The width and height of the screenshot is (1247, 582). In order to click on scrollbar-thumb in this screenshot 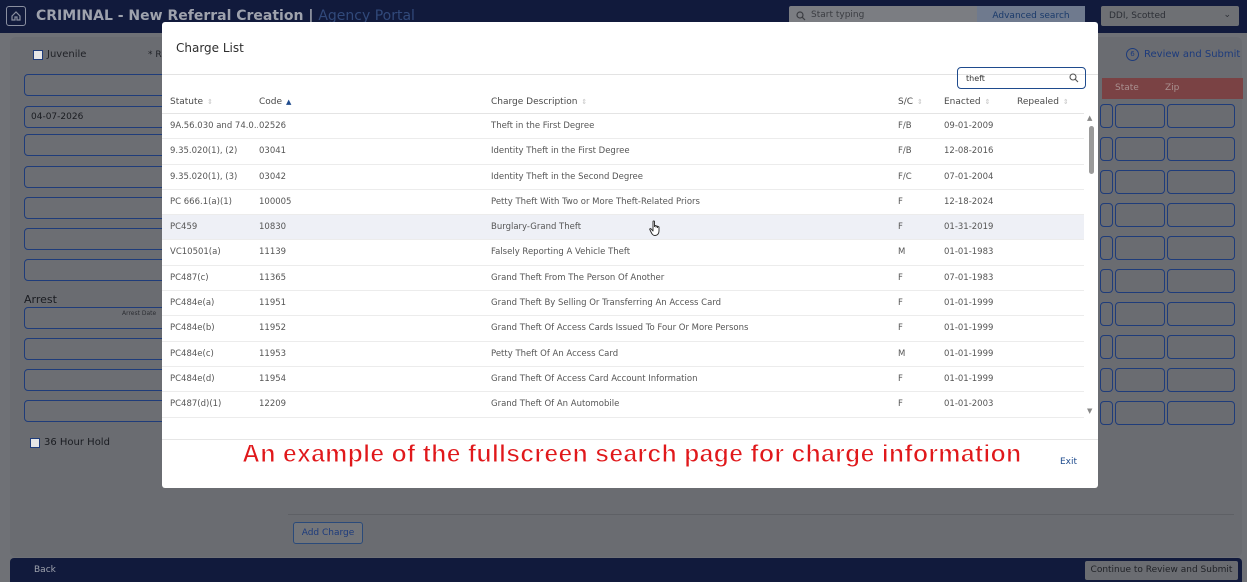, I will do `click(1091, 150)`.